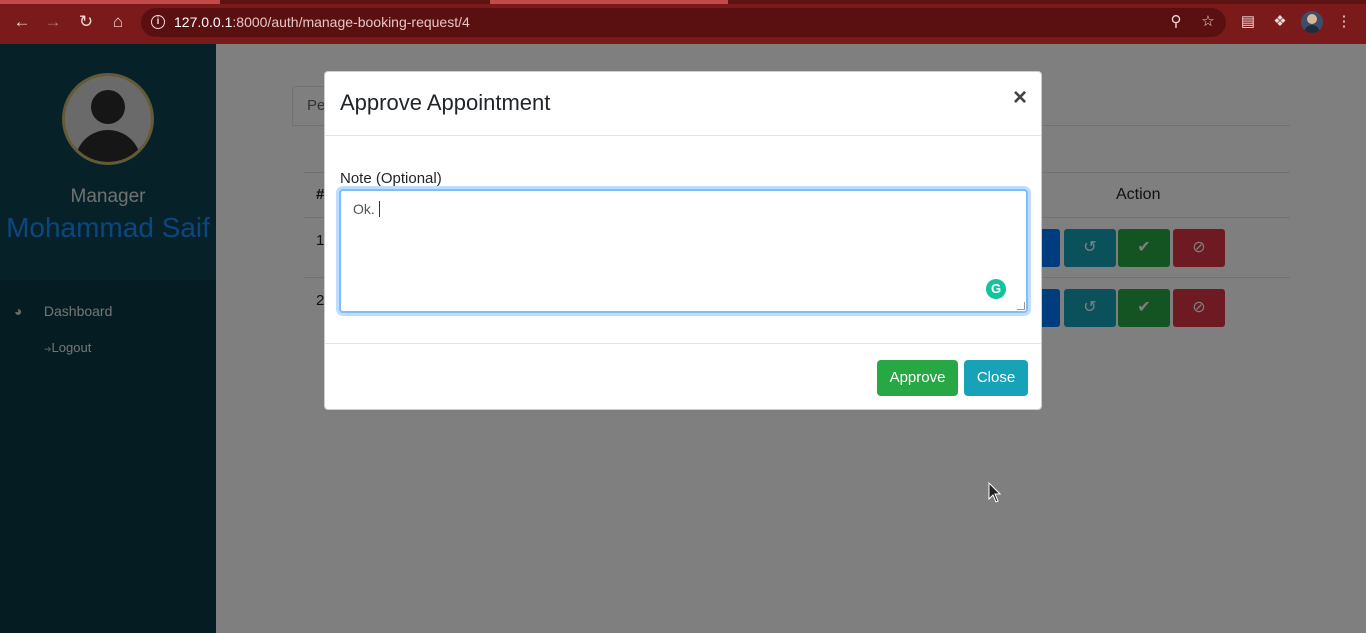 The width and height of the screenshot is (1366, 633). Describe the element at coordinates (118, 22) in the screenshot. I see `home-icon: ⌂` at that location.